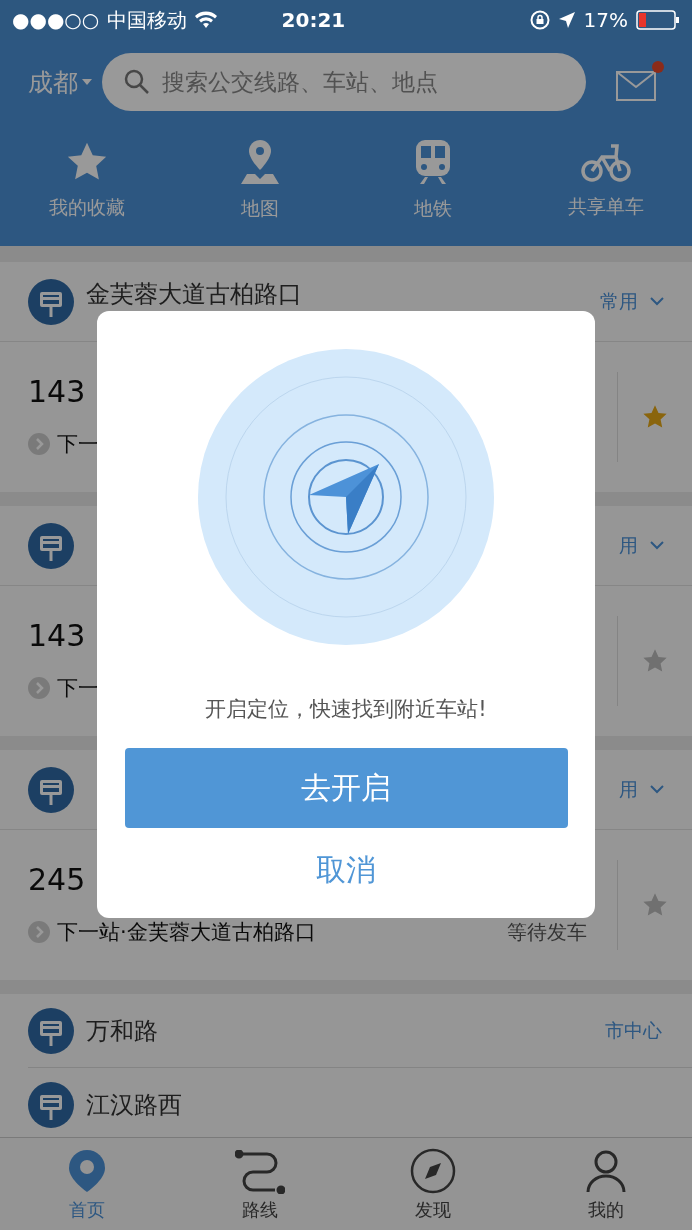 This screenshot has height=1230, width=692. Describe the element at coordinates (56, 20) in the screenshot. I see `signal-dots: ●●●○○` at that location.